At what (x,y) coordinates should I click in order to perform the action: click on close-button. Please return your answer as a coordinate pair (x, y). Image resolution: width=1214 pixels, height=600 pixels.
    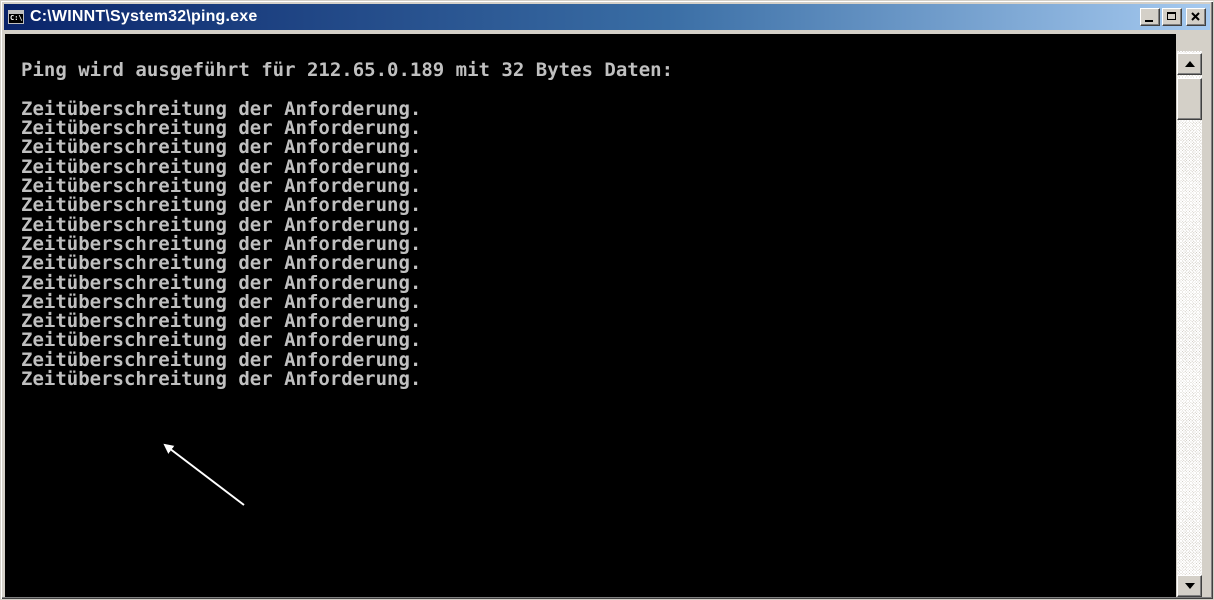
    Looking at the image, I should click on (1196, 17).